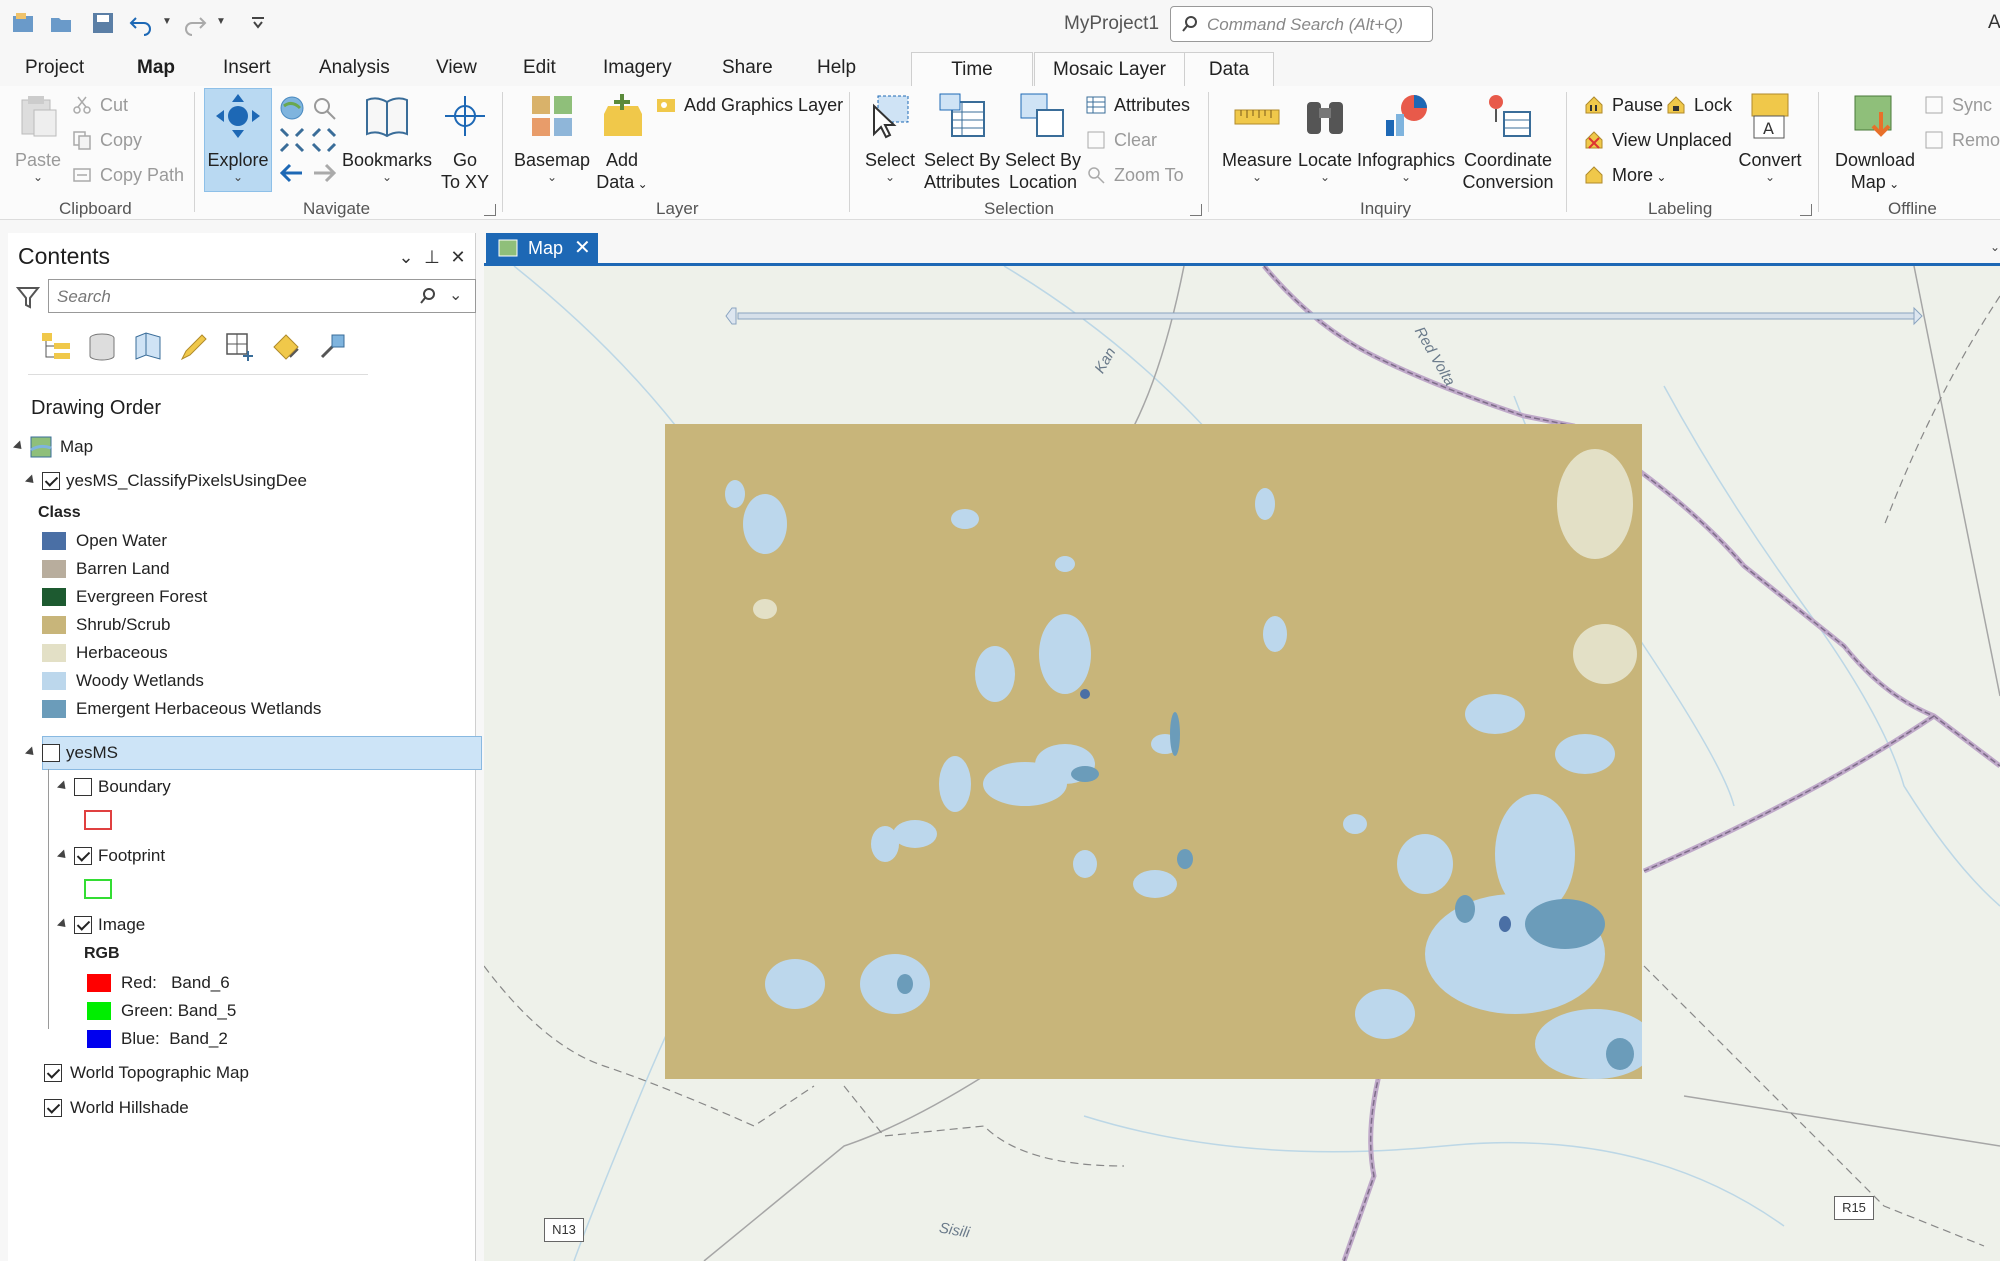 The width and height of the screenshot is (2000, 1261). What do you see at coordinates (98, 820) in the screenshot?
I see `boundary-symbol` at bounding box center [98, 820].